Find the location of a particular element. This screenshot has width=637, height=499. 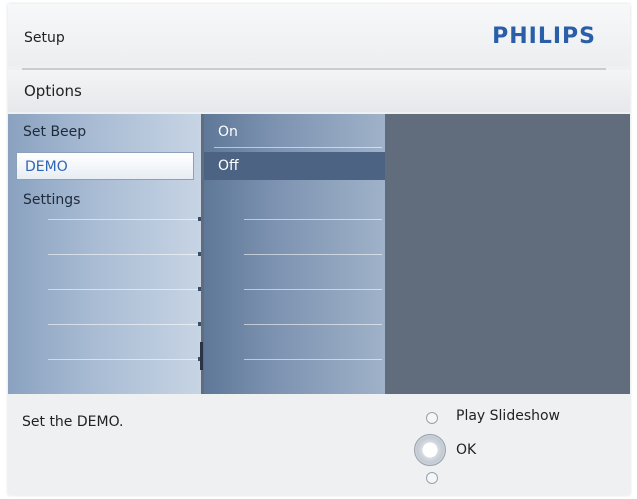

ok-dial-icon is located at coordinates (430, 450).